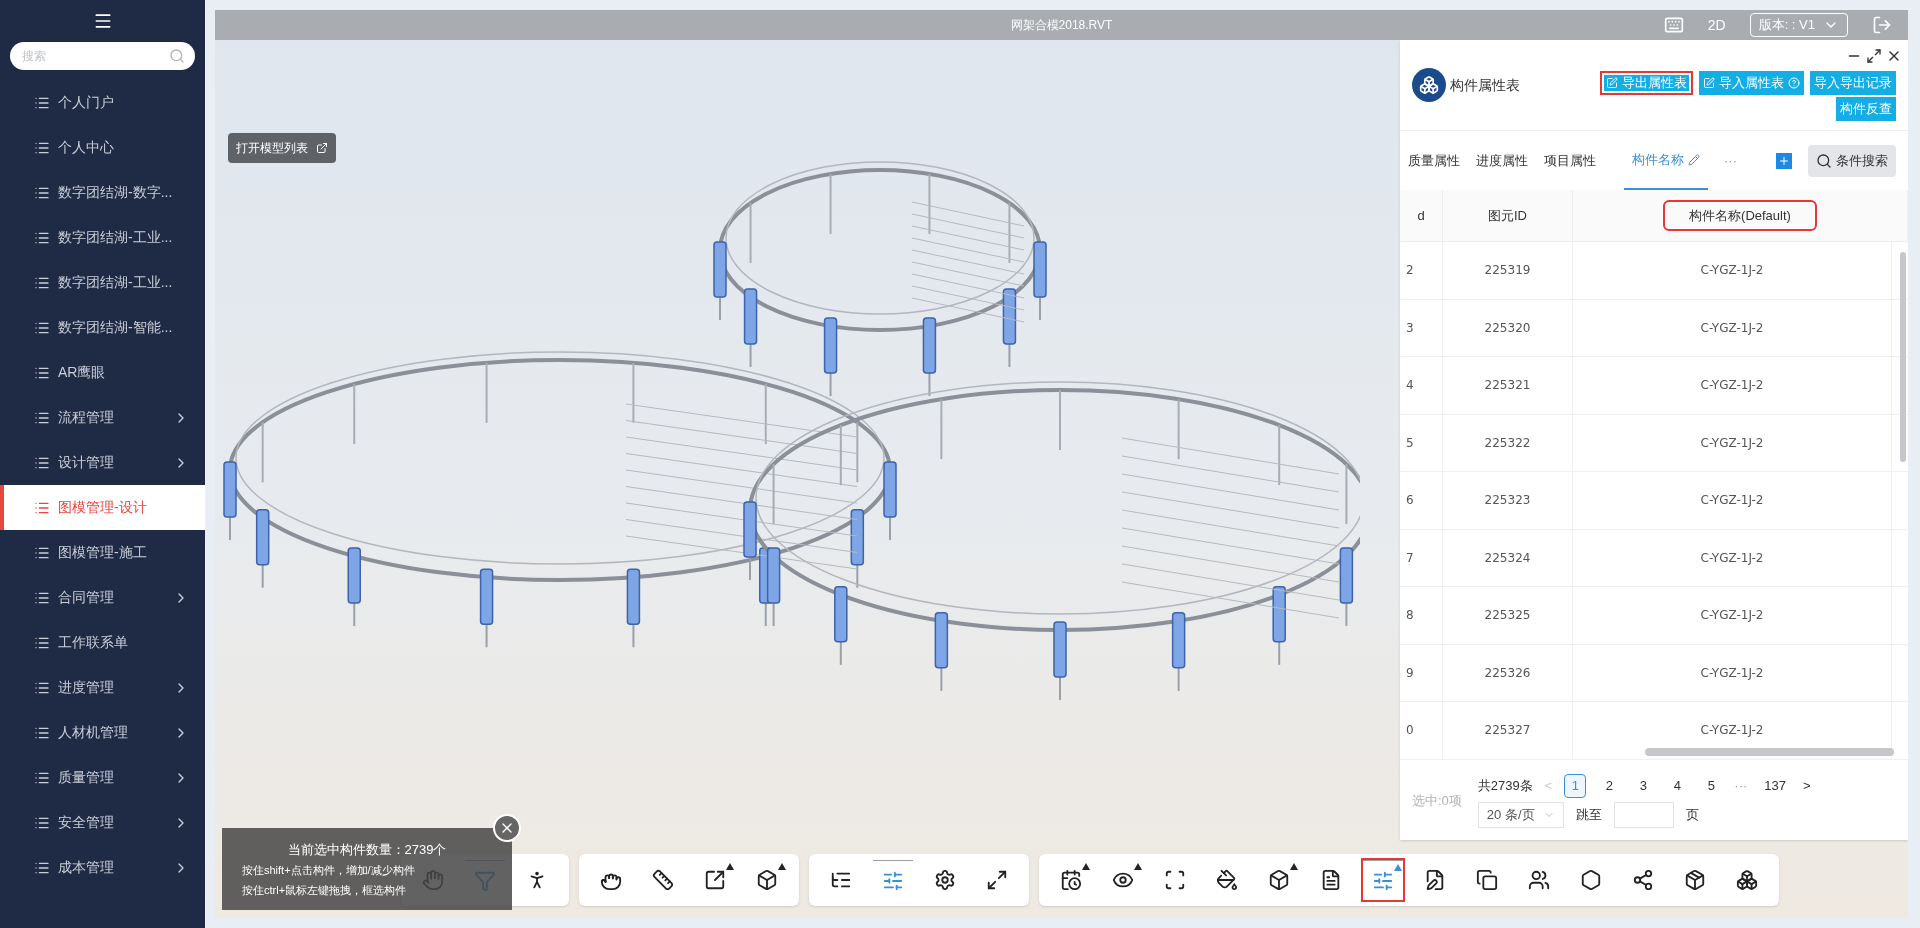 This screenshot has height=928, width=1920. Describe the element at coordinates (1643, 815) in the screenshot. I see `page-input` at that location.